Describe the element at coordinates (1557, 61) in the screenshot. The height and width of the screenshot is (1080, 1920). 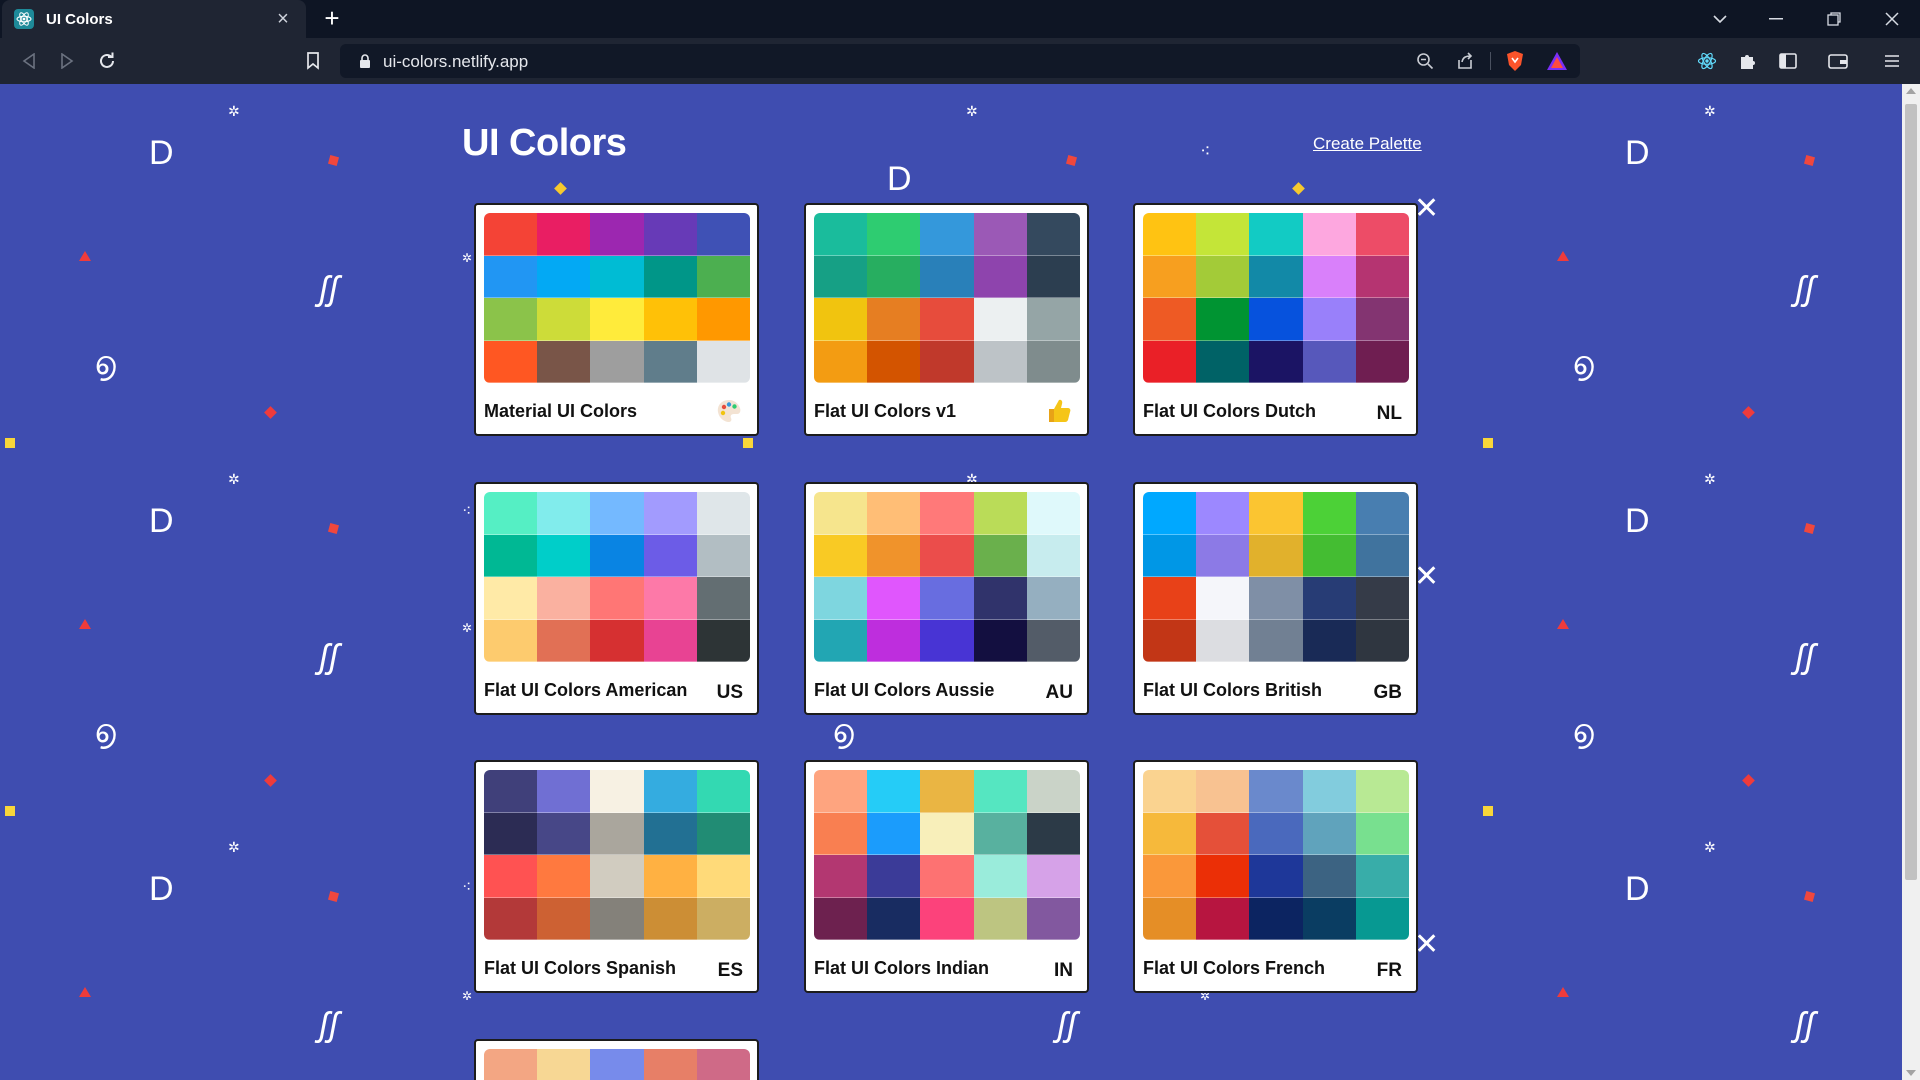
I see `brave-rewards-icon` at that location.